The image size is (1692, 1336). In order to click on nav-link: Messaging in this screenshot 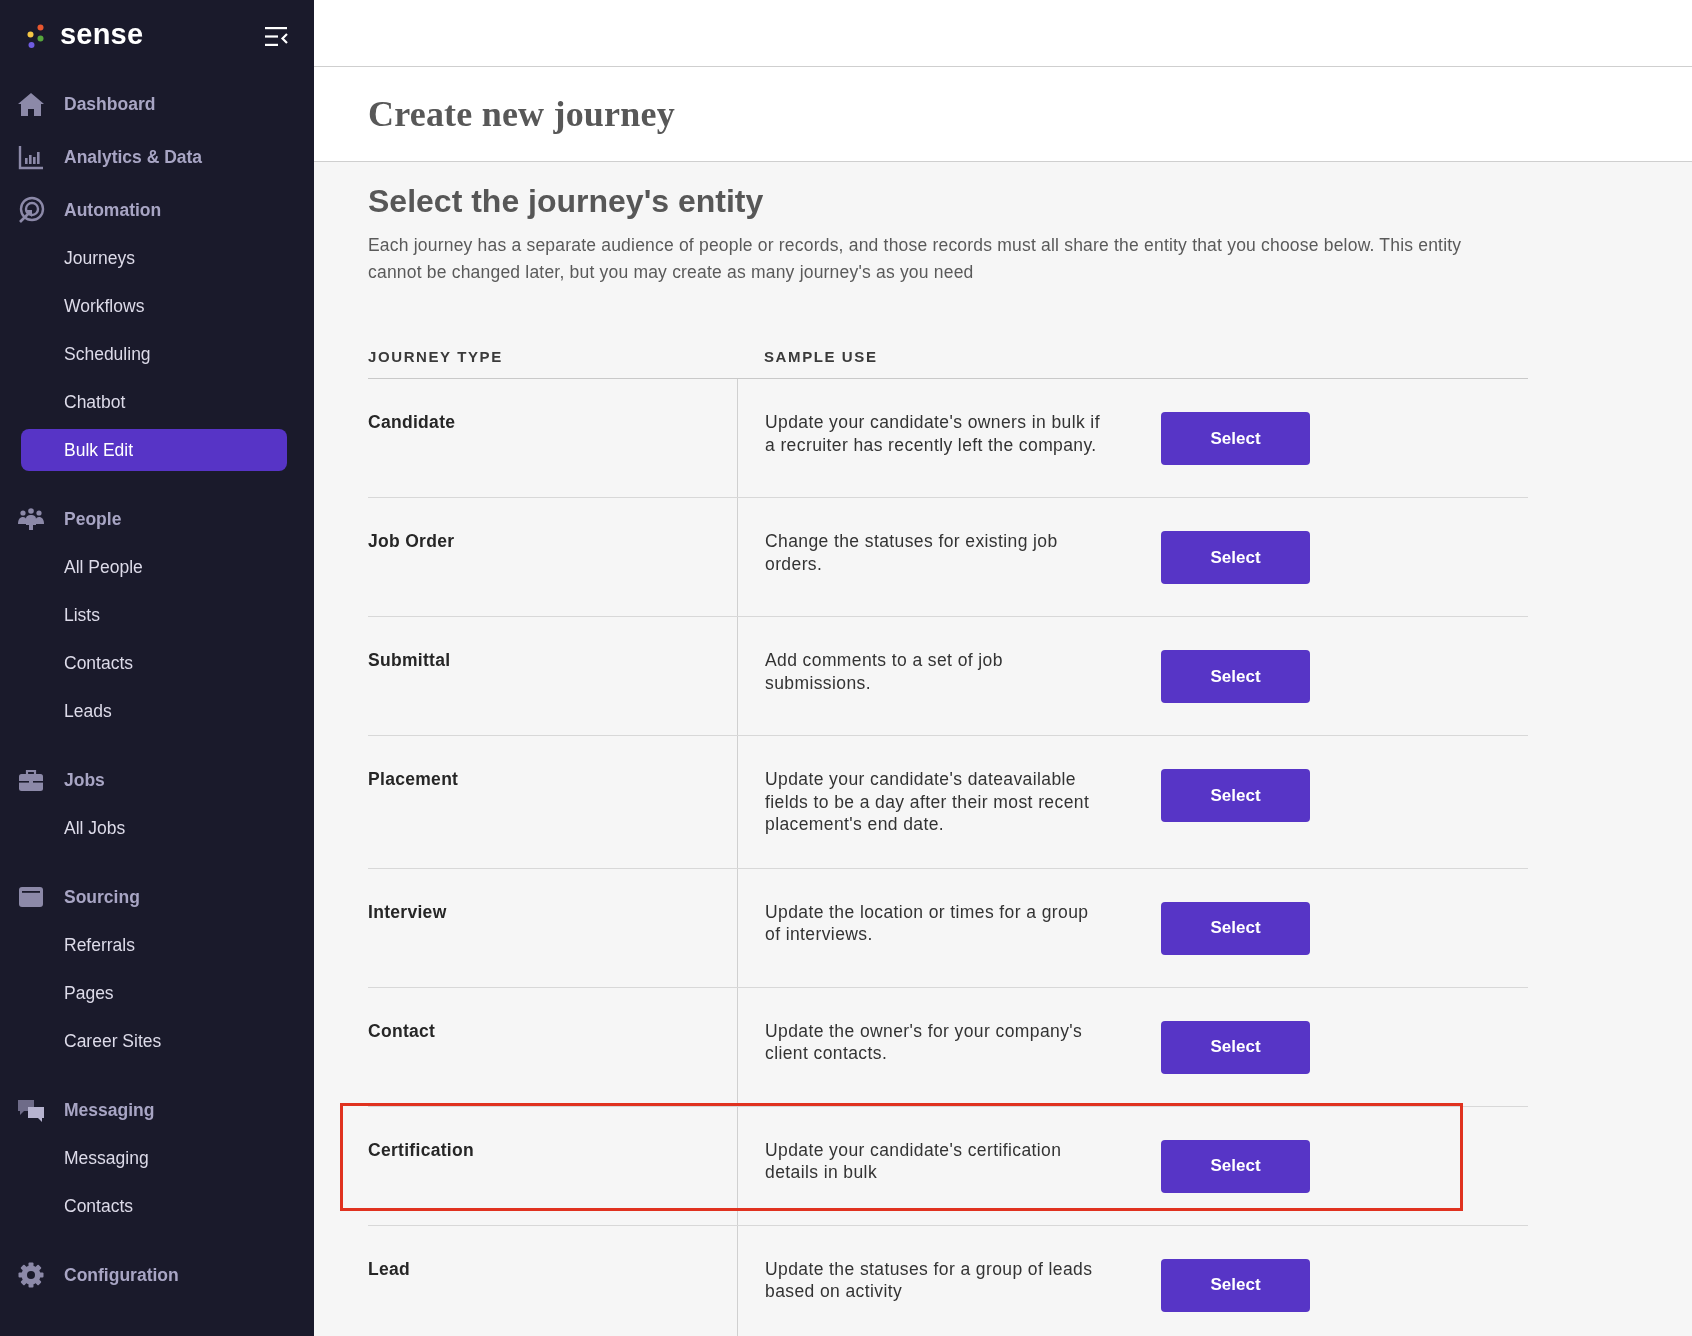, I will do `click(154, 1158)`.